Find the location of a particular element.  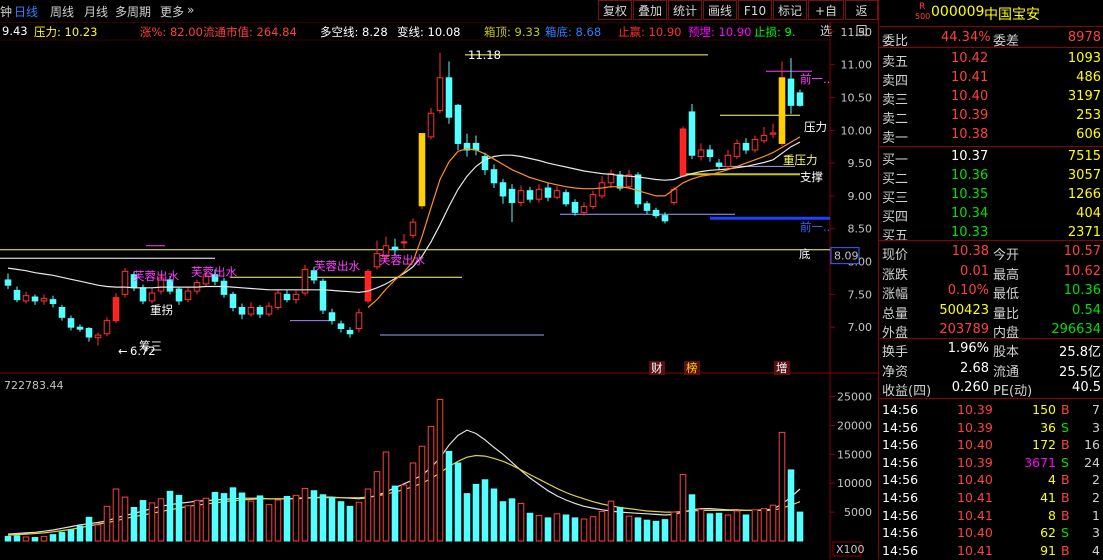

trade-row: 14:56 10.41 41 B 2 is located at coordinates (991, 498).